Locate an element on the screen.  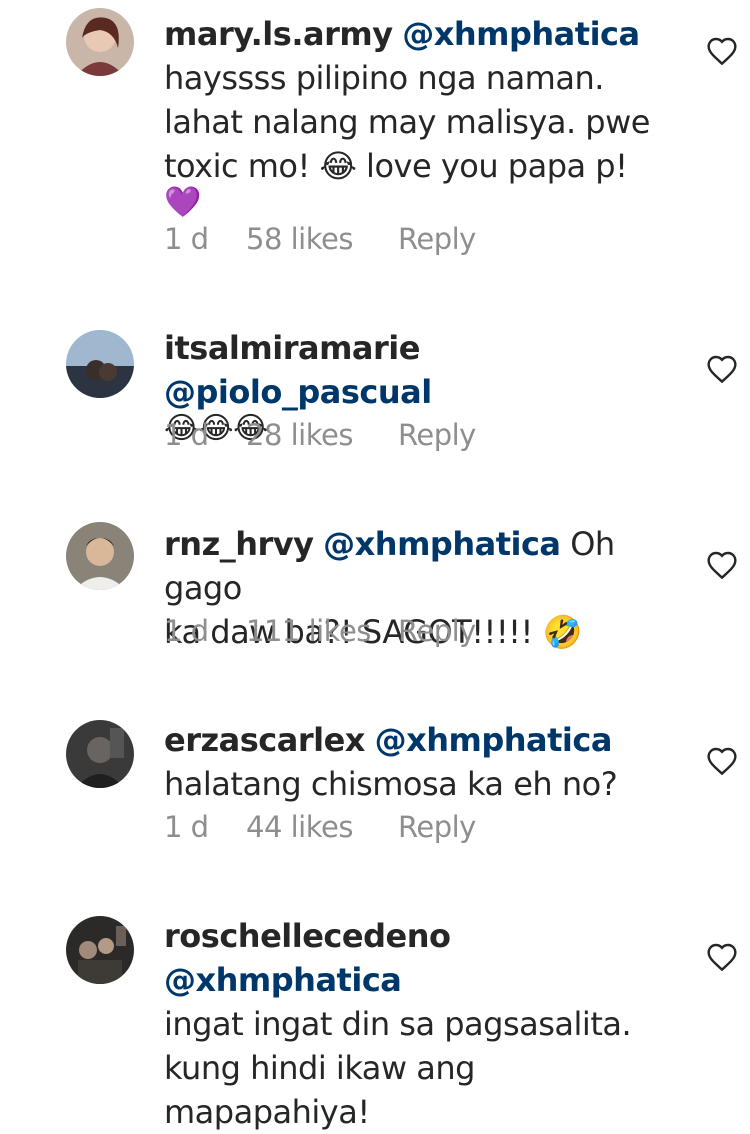
comment-likes: 44 likes is located at coordinates (322, 827).